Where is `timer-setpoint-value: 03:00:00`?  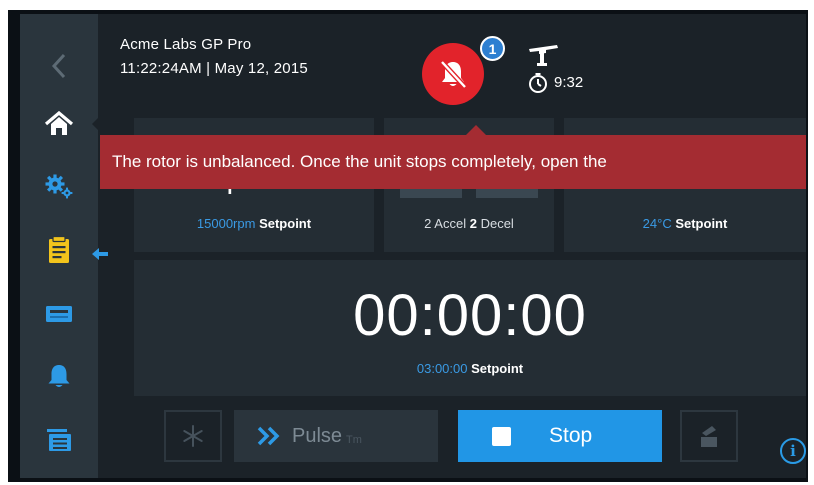 timer-setpoint-value: 03:00:00 is located at coordinates (442, 368).